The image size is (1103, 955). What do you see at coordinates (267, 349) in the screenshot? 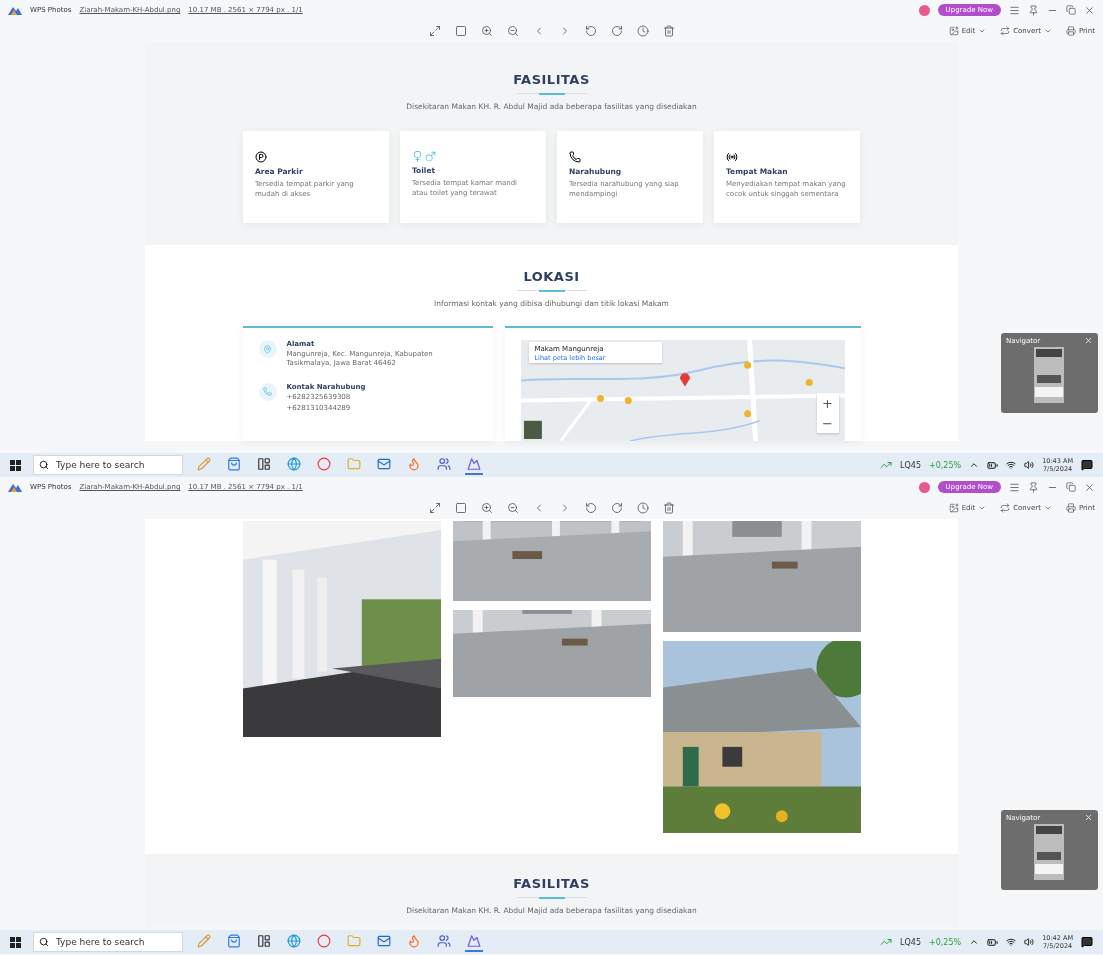
I see `location-pin-icon` at bounding box center [267, 349].